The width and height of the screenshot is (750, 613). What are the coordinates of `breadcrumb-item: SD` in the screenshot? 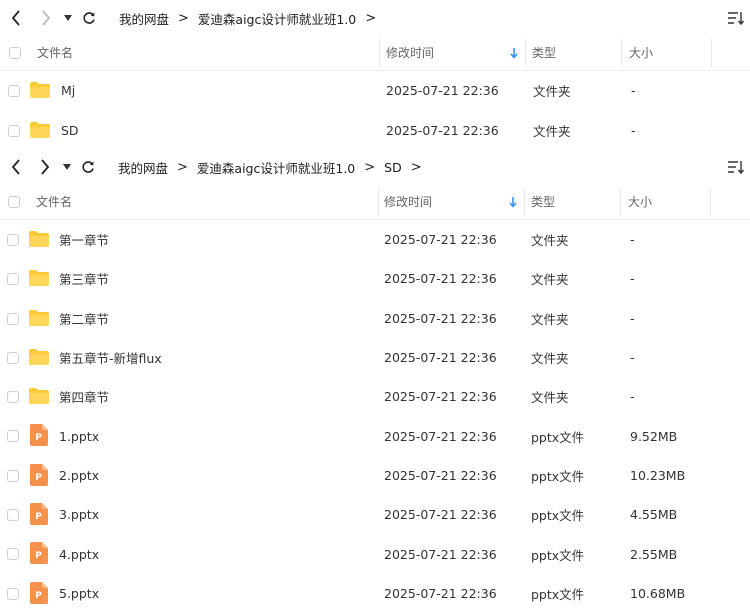 It's located at (393, 167).